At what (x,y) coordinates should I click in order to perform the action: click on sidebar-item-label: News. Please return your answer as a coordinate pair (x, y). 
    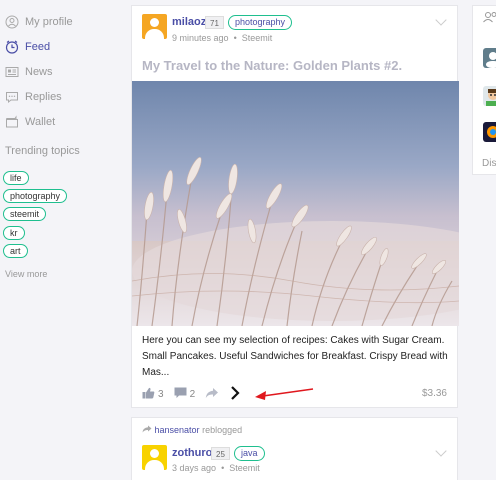
    Looking at the image, I should click on (39, 72).